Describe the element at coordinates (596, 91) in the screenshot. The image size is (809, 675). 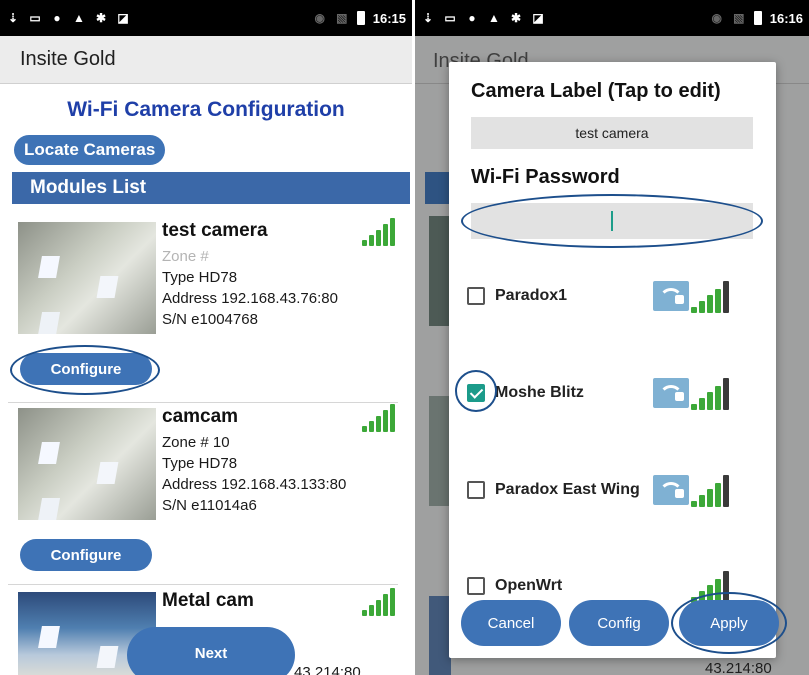
I see `camera-label-heading: Camera Label (Tap to edit)` at that location.